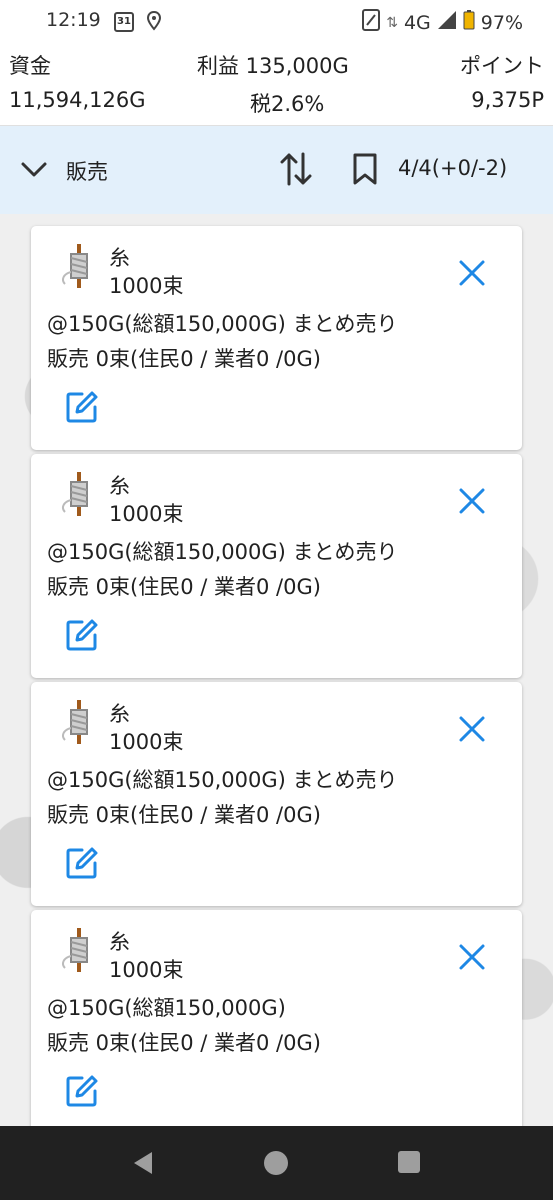  What do you see at coordinates (30, 66) in the screenshot?
I see `funds-label: 資金` at bounding box center [30, 66].